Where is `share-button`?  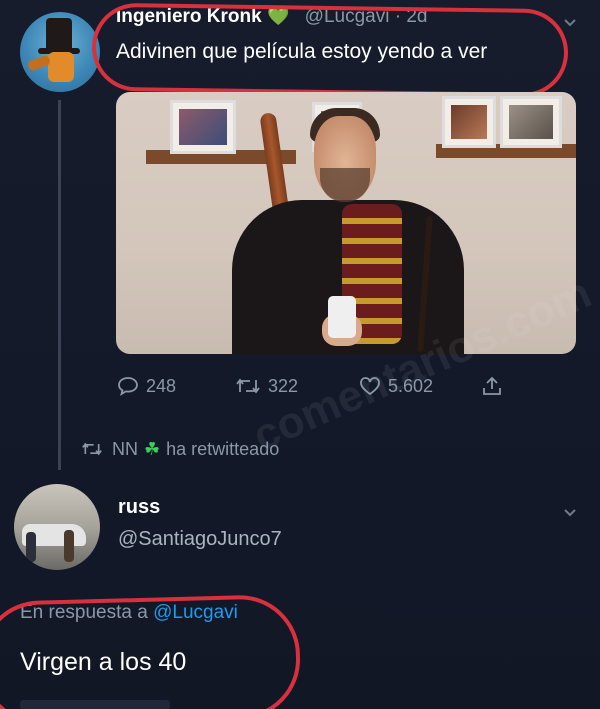
share-button is located at coordinates (495, 386).